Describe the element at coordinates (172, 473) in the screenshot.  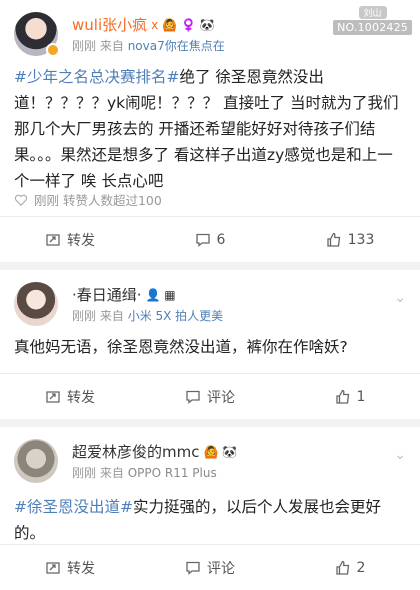
I see `post-source: OPPO R11 Plus` at that location.